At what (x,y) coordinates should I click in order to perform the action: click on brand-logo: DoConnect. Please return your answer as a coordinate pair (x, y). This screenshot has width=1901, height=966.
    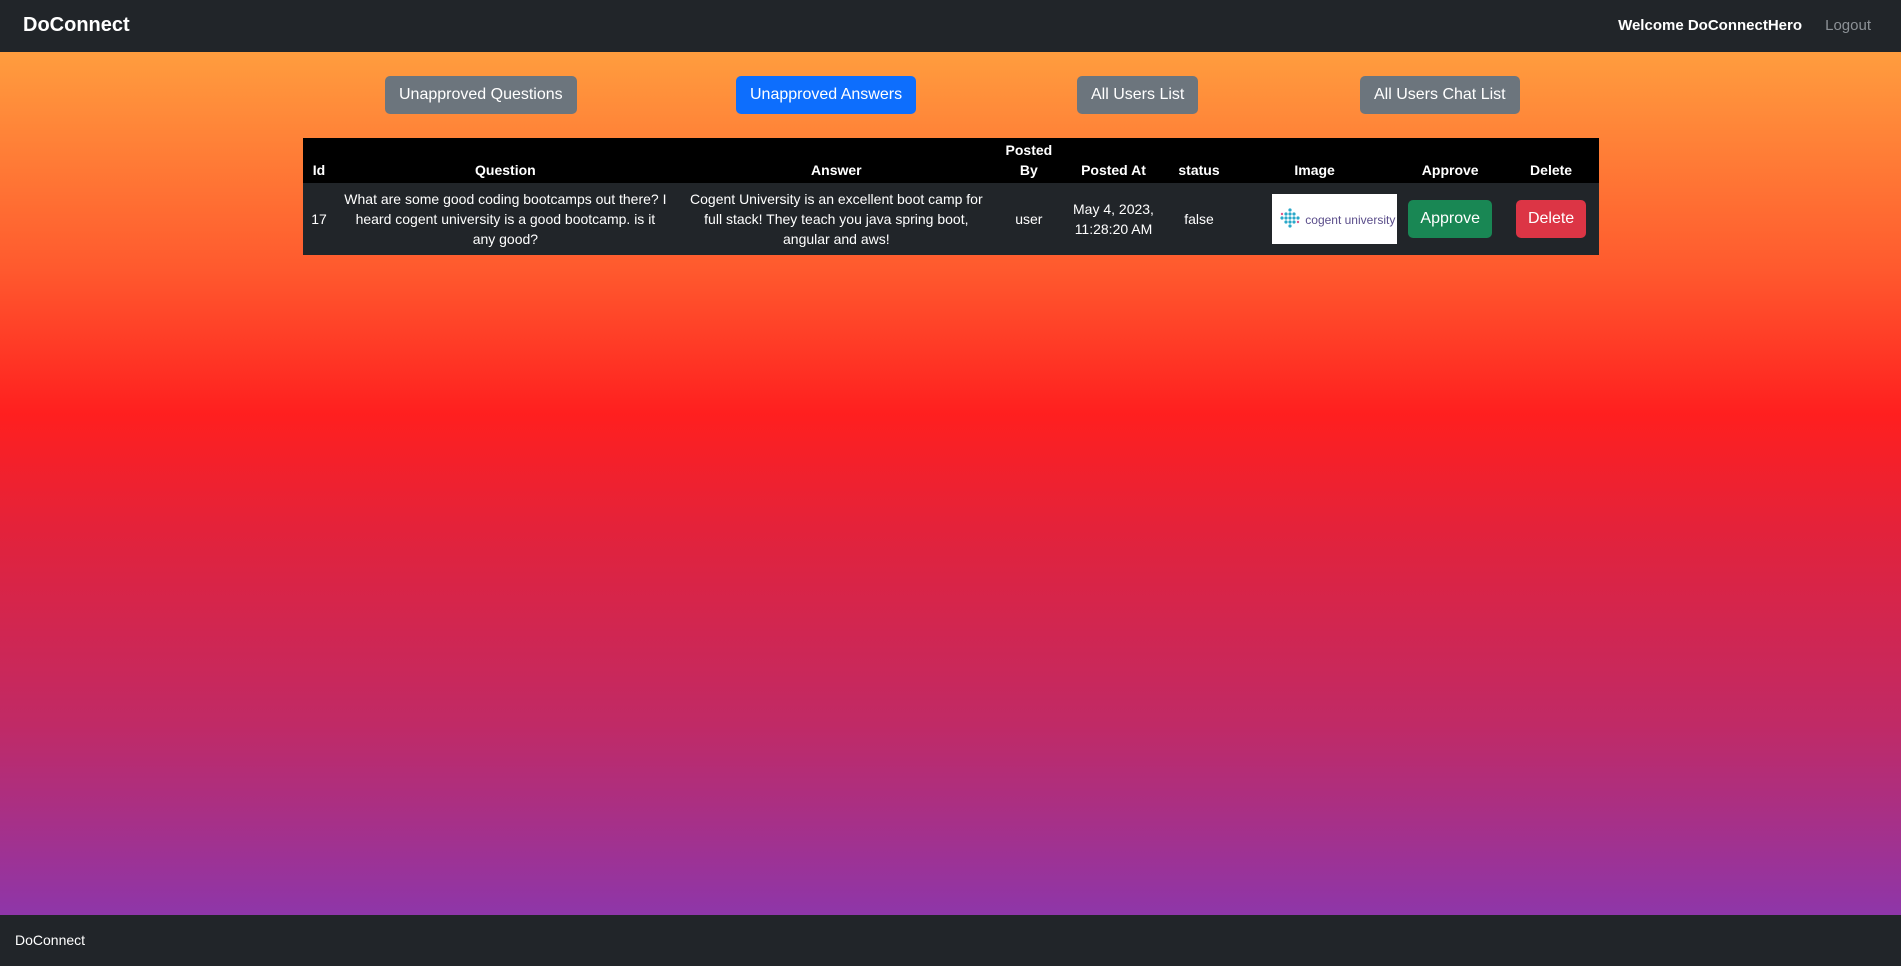
    Looking at the image, I should click on (76, 25).